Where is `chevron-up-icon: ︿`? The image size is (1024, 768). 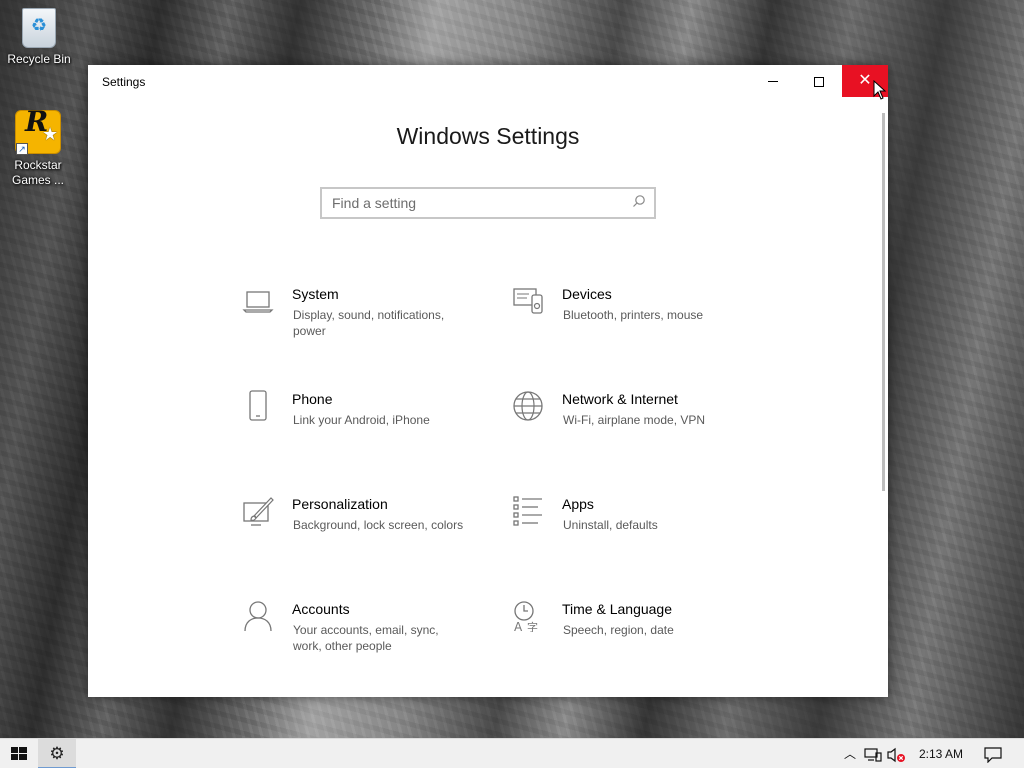 chevron-up-icon: ︿ is located at coordinates (849, 754).